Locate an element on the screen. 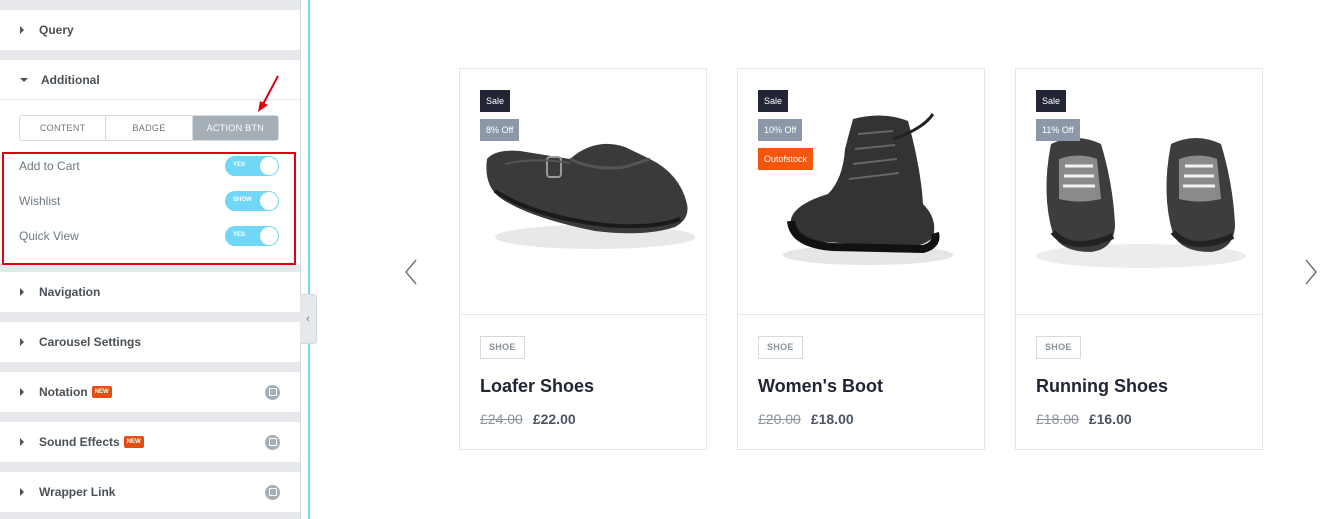 The image size is (1343, 519). chevron-left-icon is located at coordinates (411, 272).